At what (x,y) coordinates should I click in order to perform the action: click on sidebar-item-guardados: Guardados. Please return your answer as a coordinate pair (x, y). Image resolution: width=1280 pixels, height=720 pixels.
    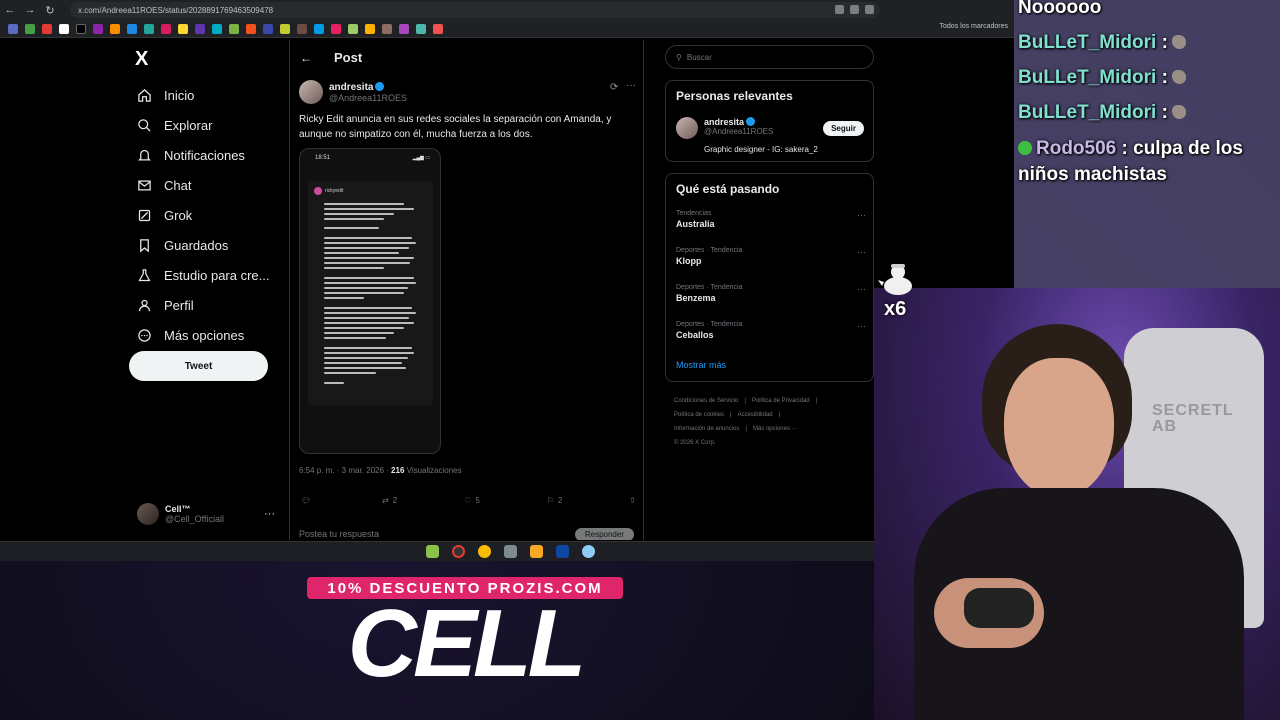
    Looking at the image, I should click on (203, 245).